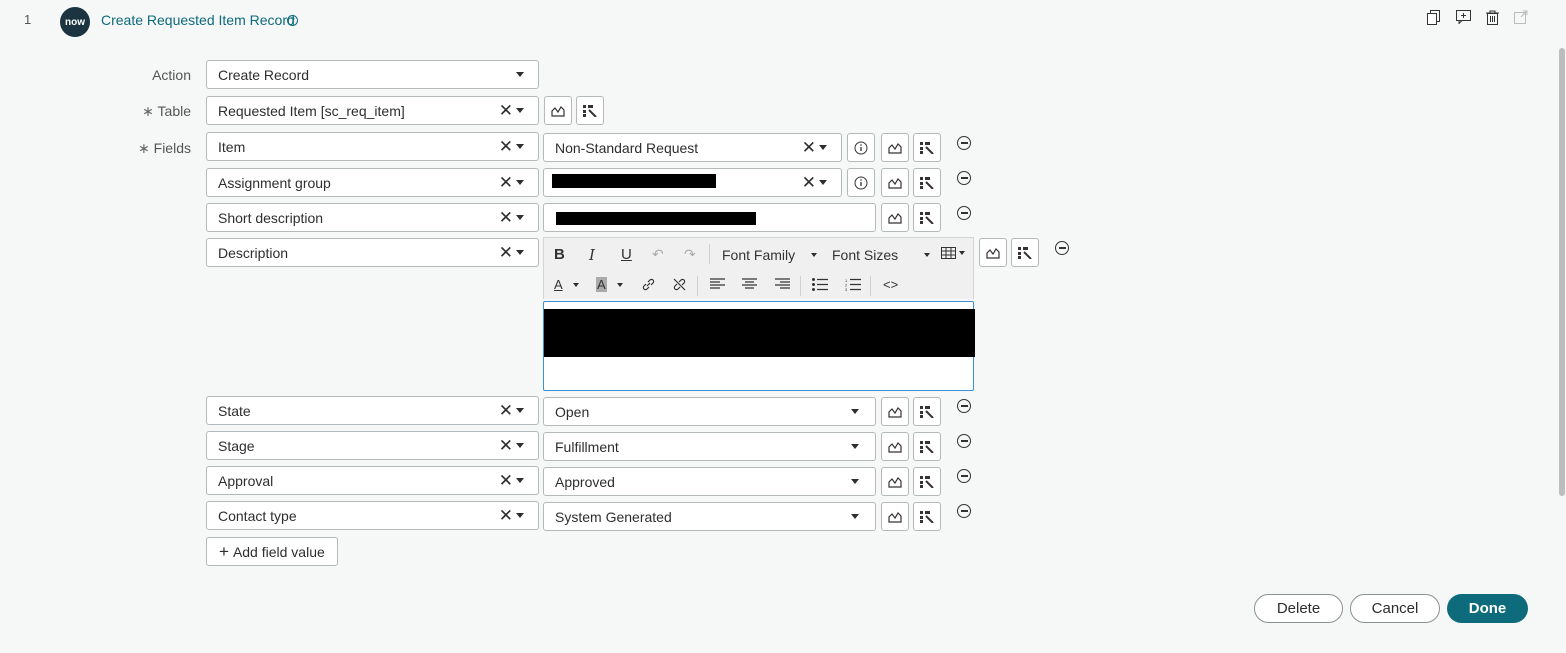 Image resolution: width=1566 pixels, height=653 pixels. What do you see at coordinates (626, 254) in the screenshot?
I see `underline-icon: U` at bounding box center [626, 254].